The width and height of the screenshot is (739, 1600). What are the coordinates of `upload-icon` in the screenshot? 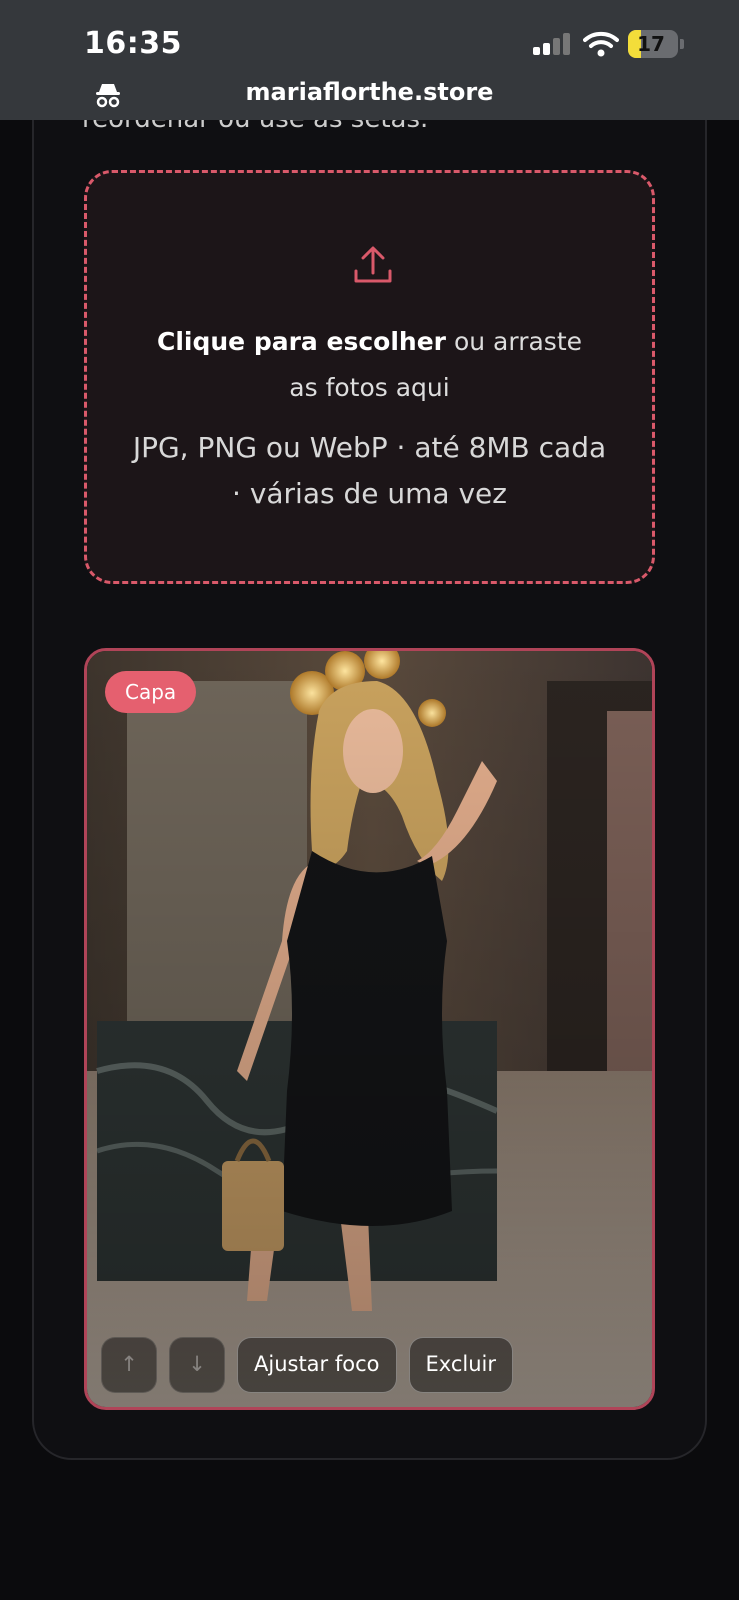 It's located at (373, 264).